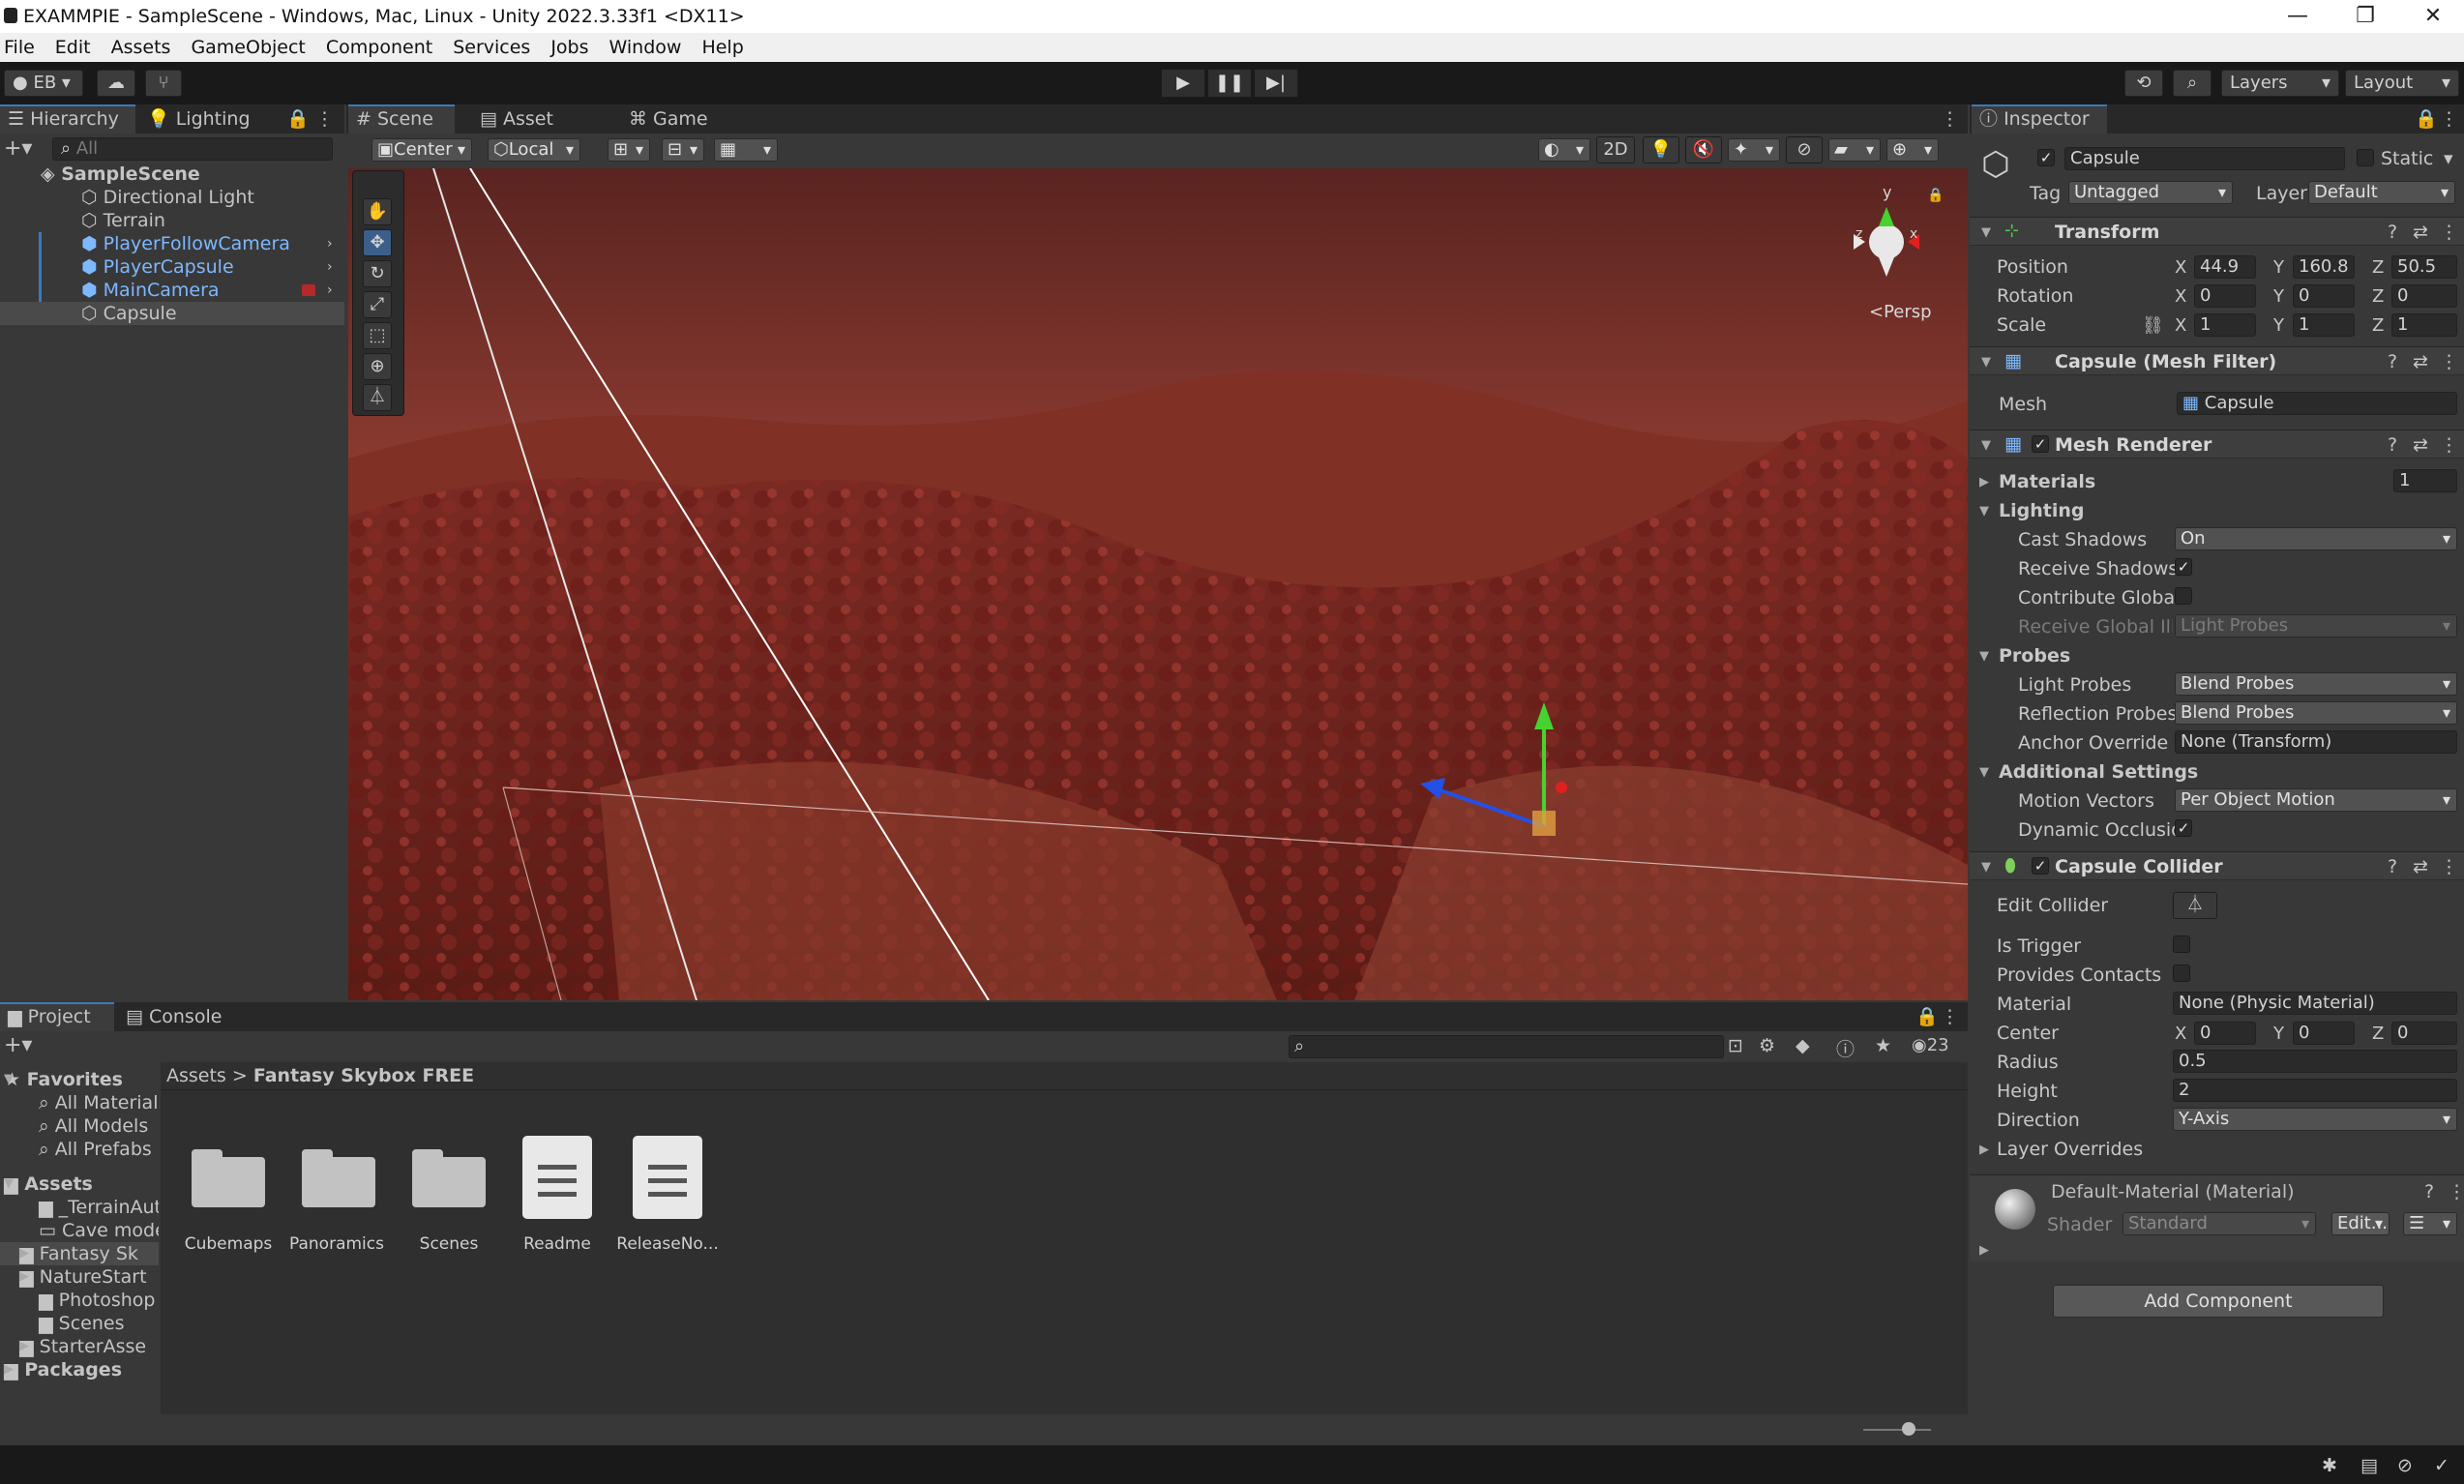  What do you see at coordinates (2315, 1061) in the screenshot?
I see `radius-field: 0.5` at bounding box center [2315, 1061].